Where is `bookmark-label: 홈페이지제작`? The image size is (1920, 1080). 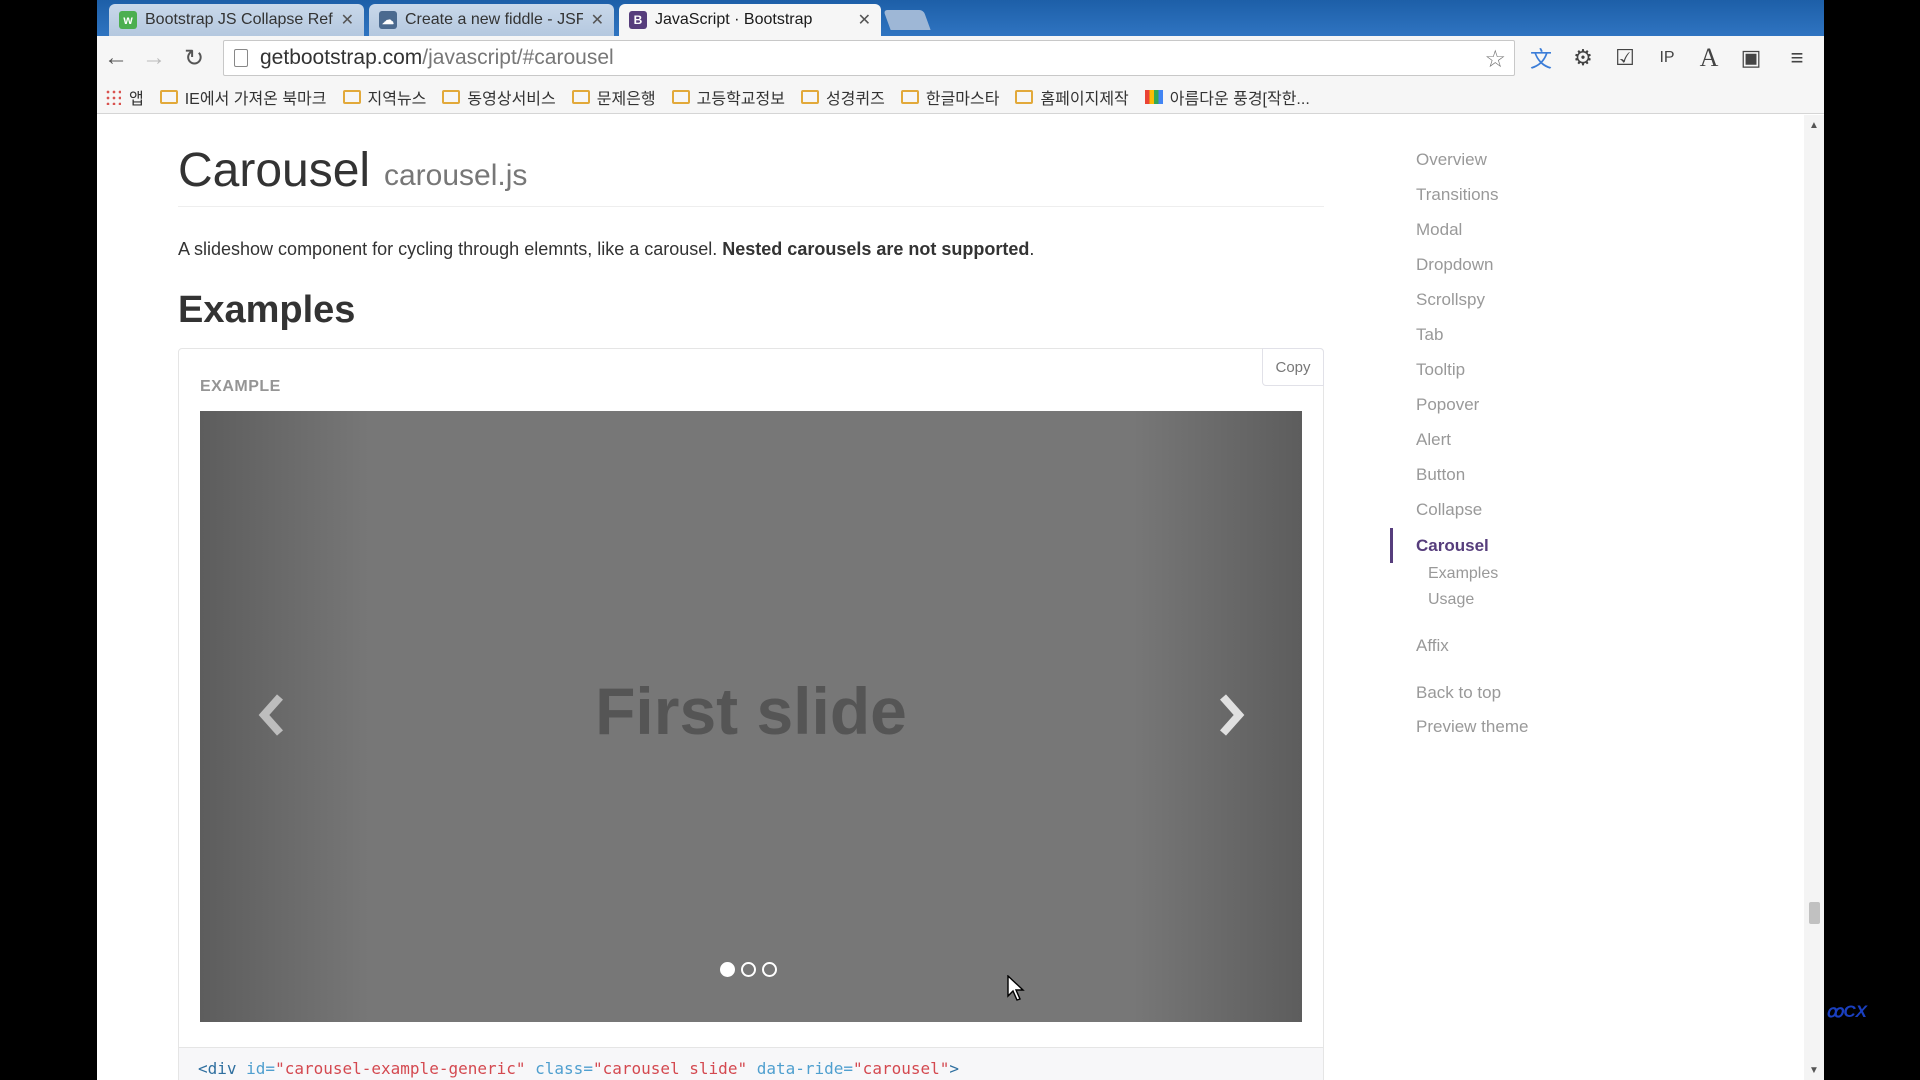
bookmark-label: 홈페이지제작 is located at coordinates (1084, 99).